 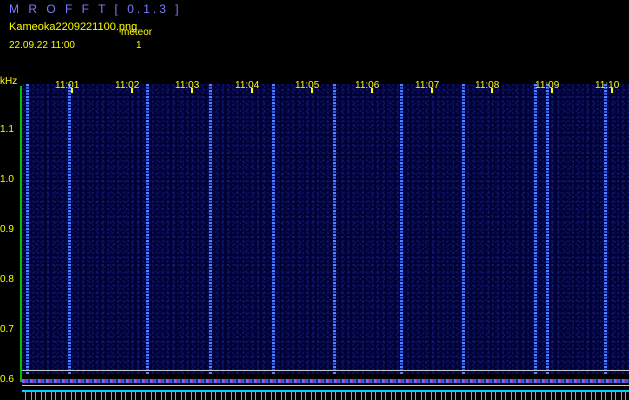 What do you see at coordinates (9, 81) in the screenshot?
I see `y-axis-unit: kHz` at bounding box center [9, 81].